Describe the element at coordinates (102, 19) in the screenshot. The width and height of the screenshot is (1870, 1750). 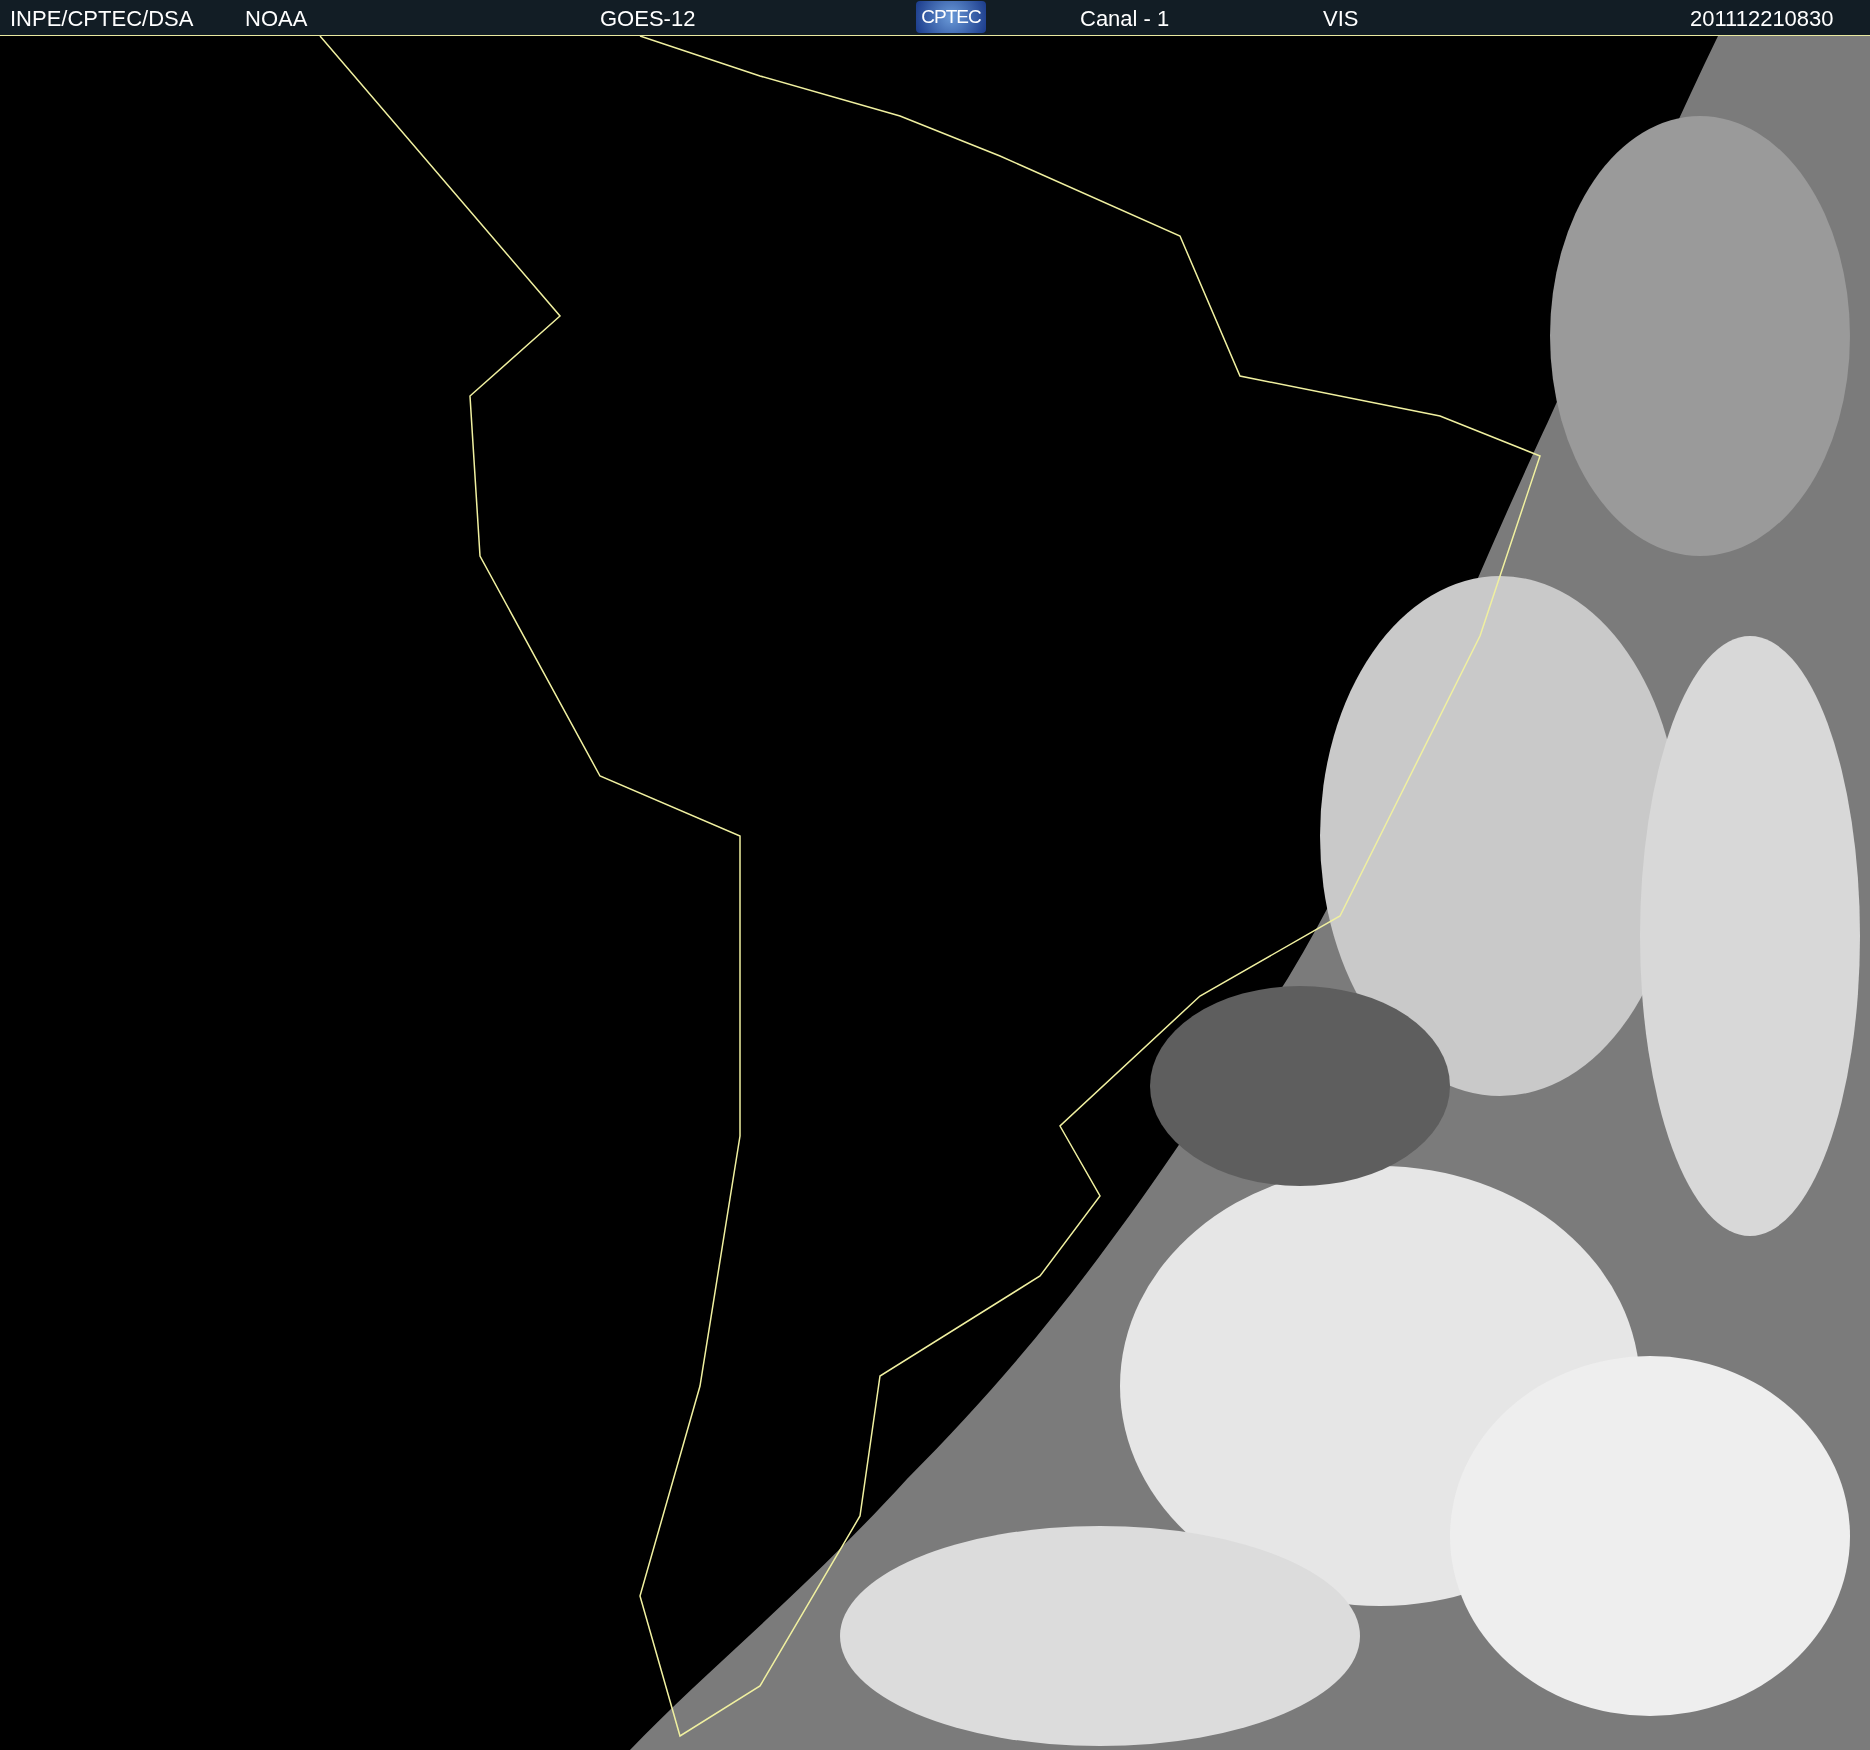
I see `header-label: INPE/CPTEC/DSA` at that location.